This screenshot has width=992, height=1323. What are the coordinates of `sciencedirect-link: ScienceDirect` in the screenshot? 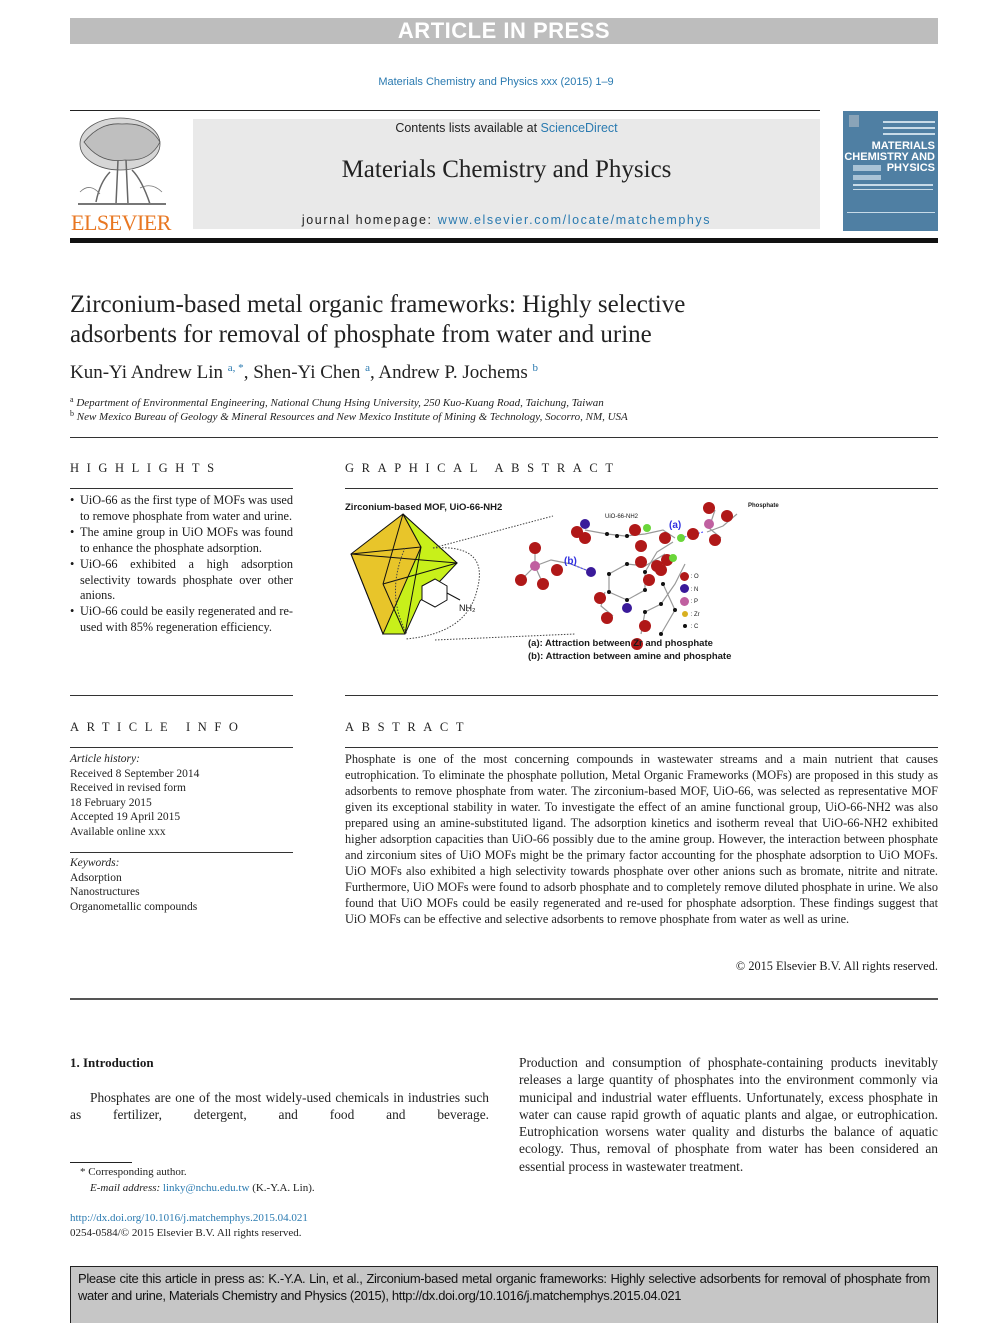 It's located at (579, 128).